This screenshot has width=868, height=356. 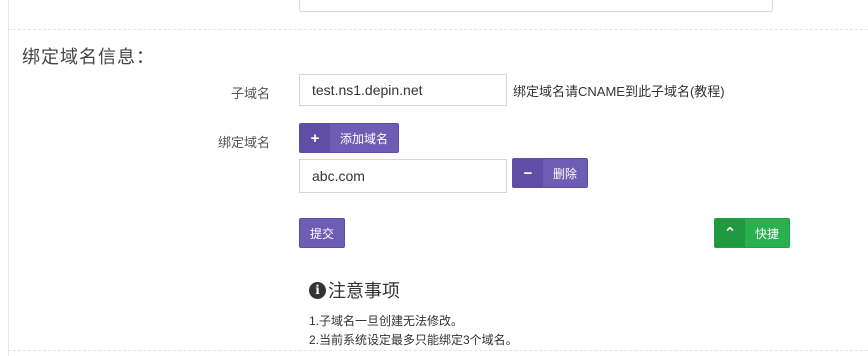 What do you see at coordinates (438, 350) in the screenshot?
I see `bottom-divider` at bounding box center [438, 350].